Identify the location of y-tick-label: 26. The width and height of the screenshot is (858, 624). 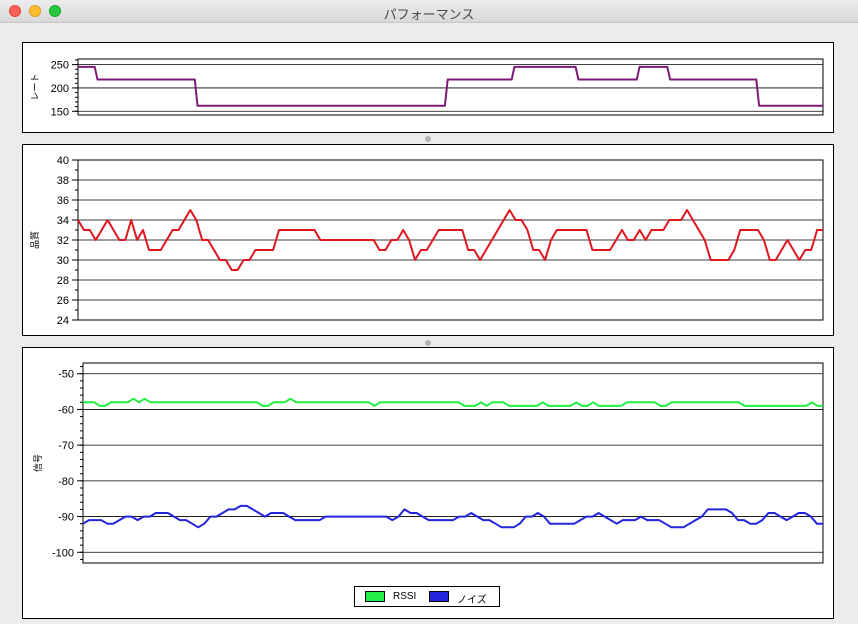
(63, 301).